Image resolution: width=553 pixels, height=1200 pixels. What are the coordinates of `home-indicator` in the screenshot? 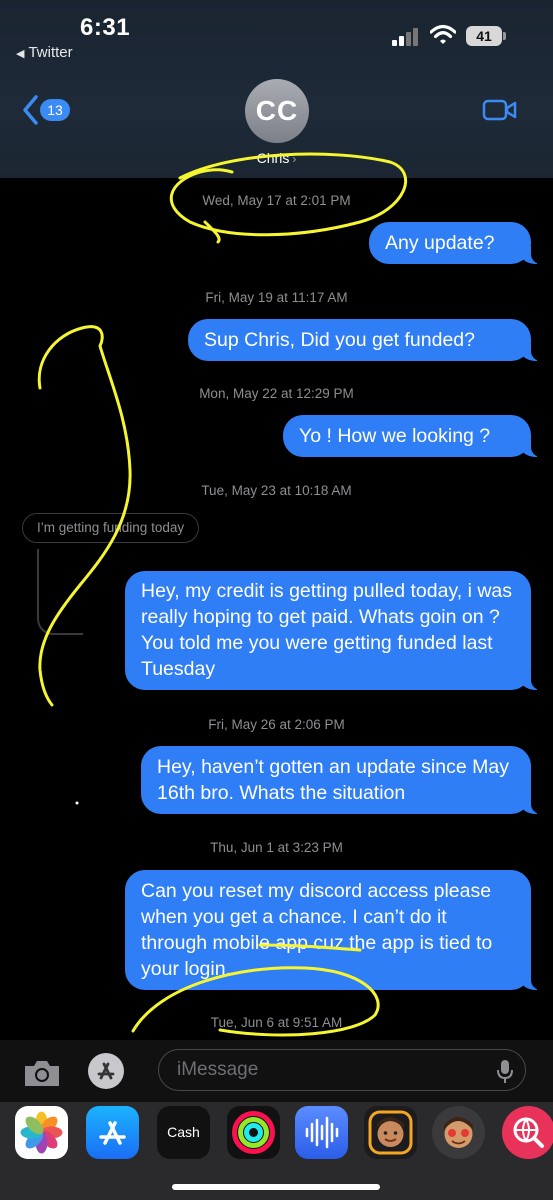 It's located at (276, 1187).